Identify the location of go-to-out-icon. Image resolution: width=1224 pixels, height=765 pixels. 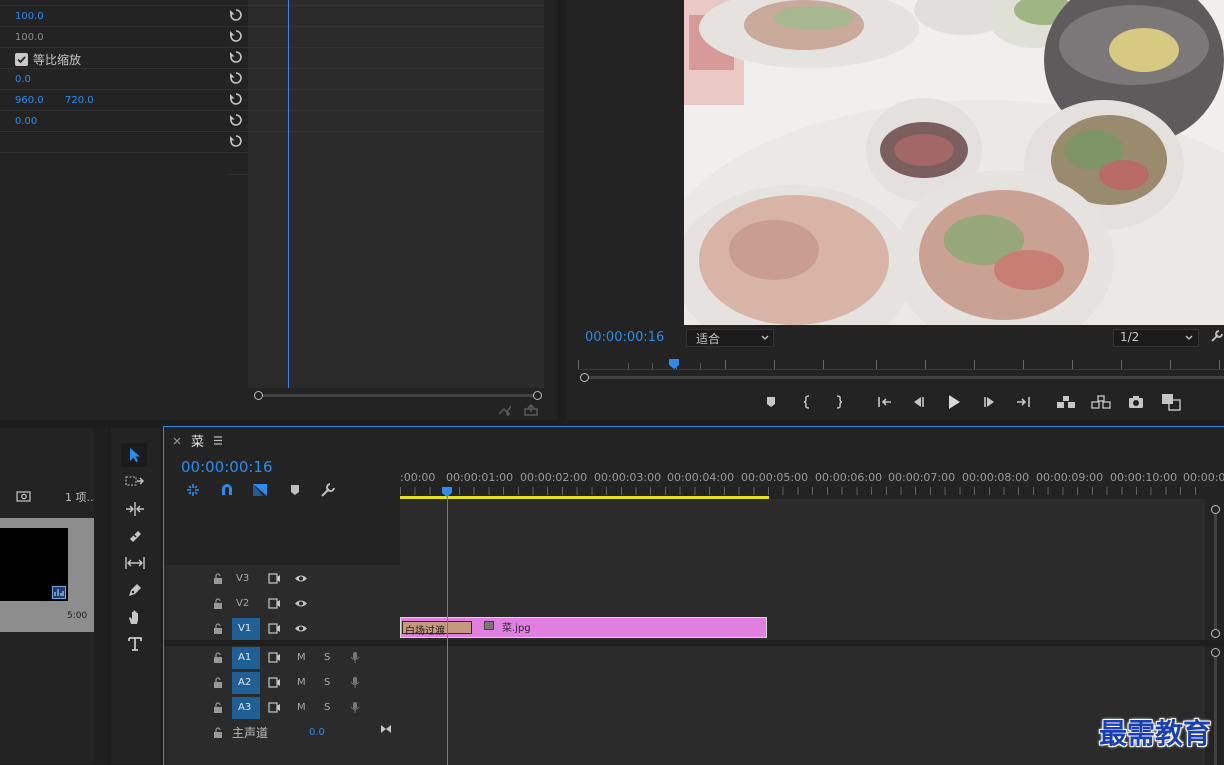
(1023, 402).